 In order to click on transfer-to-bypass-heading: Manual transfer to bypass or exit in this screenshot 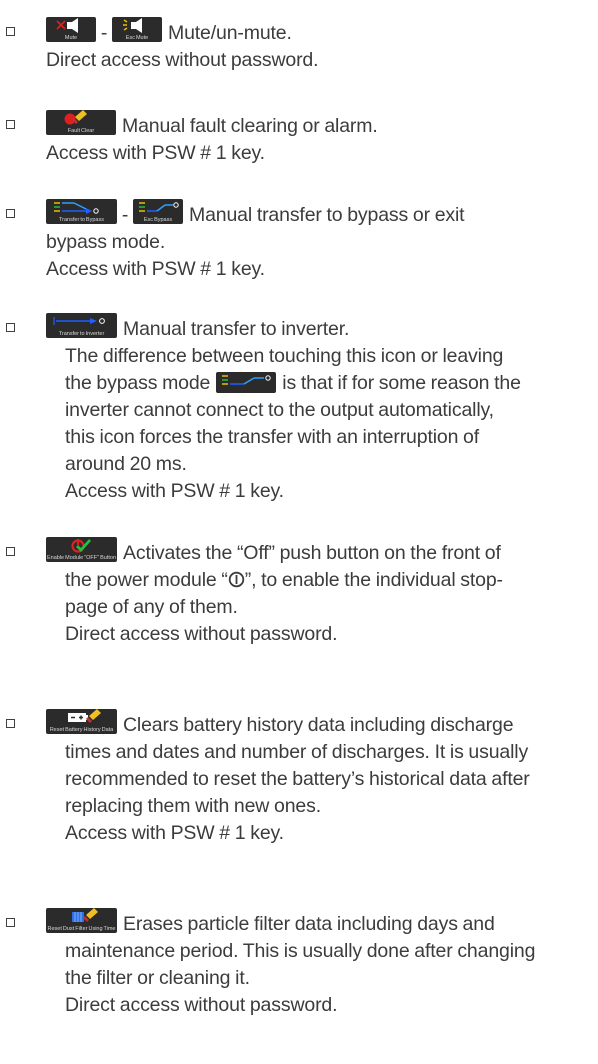, I will do `click(327, 215)`.